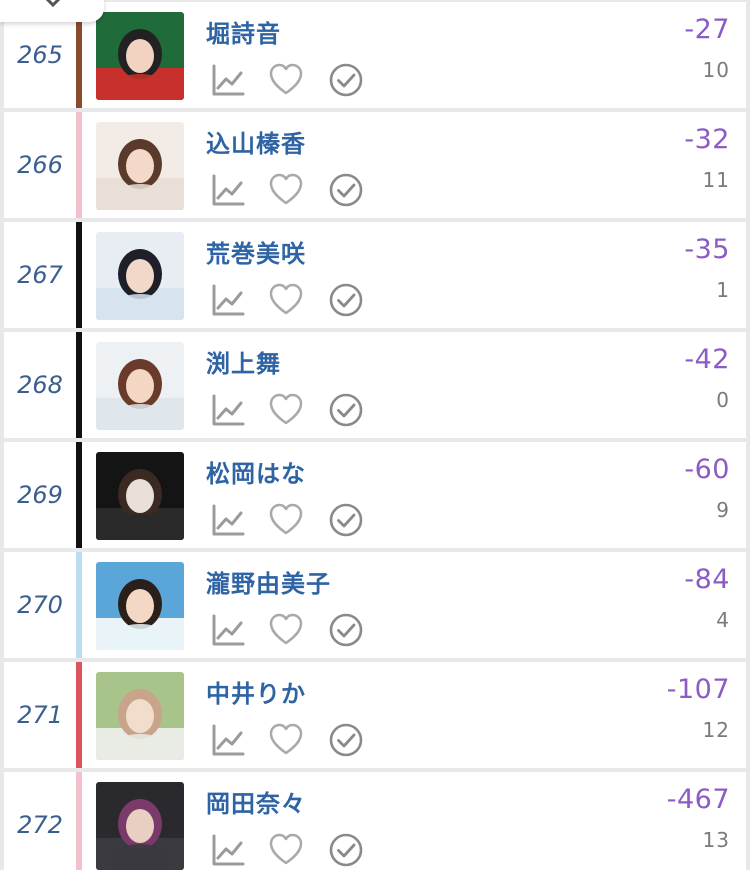 This screenshot has width=750, height=870. Describe the element at coordinates (375, 55) in the screenshot. I see `ranking-row: 265 堀詩音 -27 10` at that location.